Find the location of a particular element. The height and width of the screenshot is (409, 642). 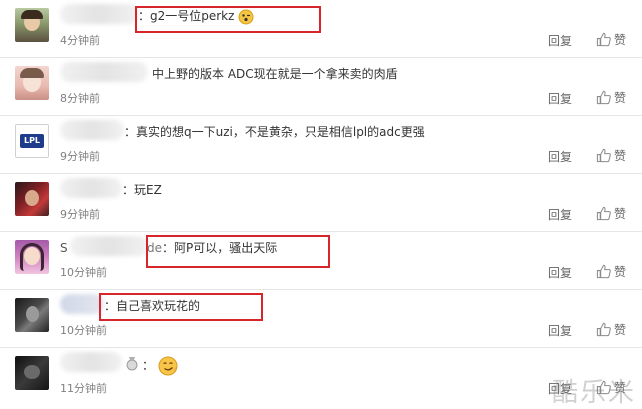

username-fragment: S is located at coordinates (64, 248).